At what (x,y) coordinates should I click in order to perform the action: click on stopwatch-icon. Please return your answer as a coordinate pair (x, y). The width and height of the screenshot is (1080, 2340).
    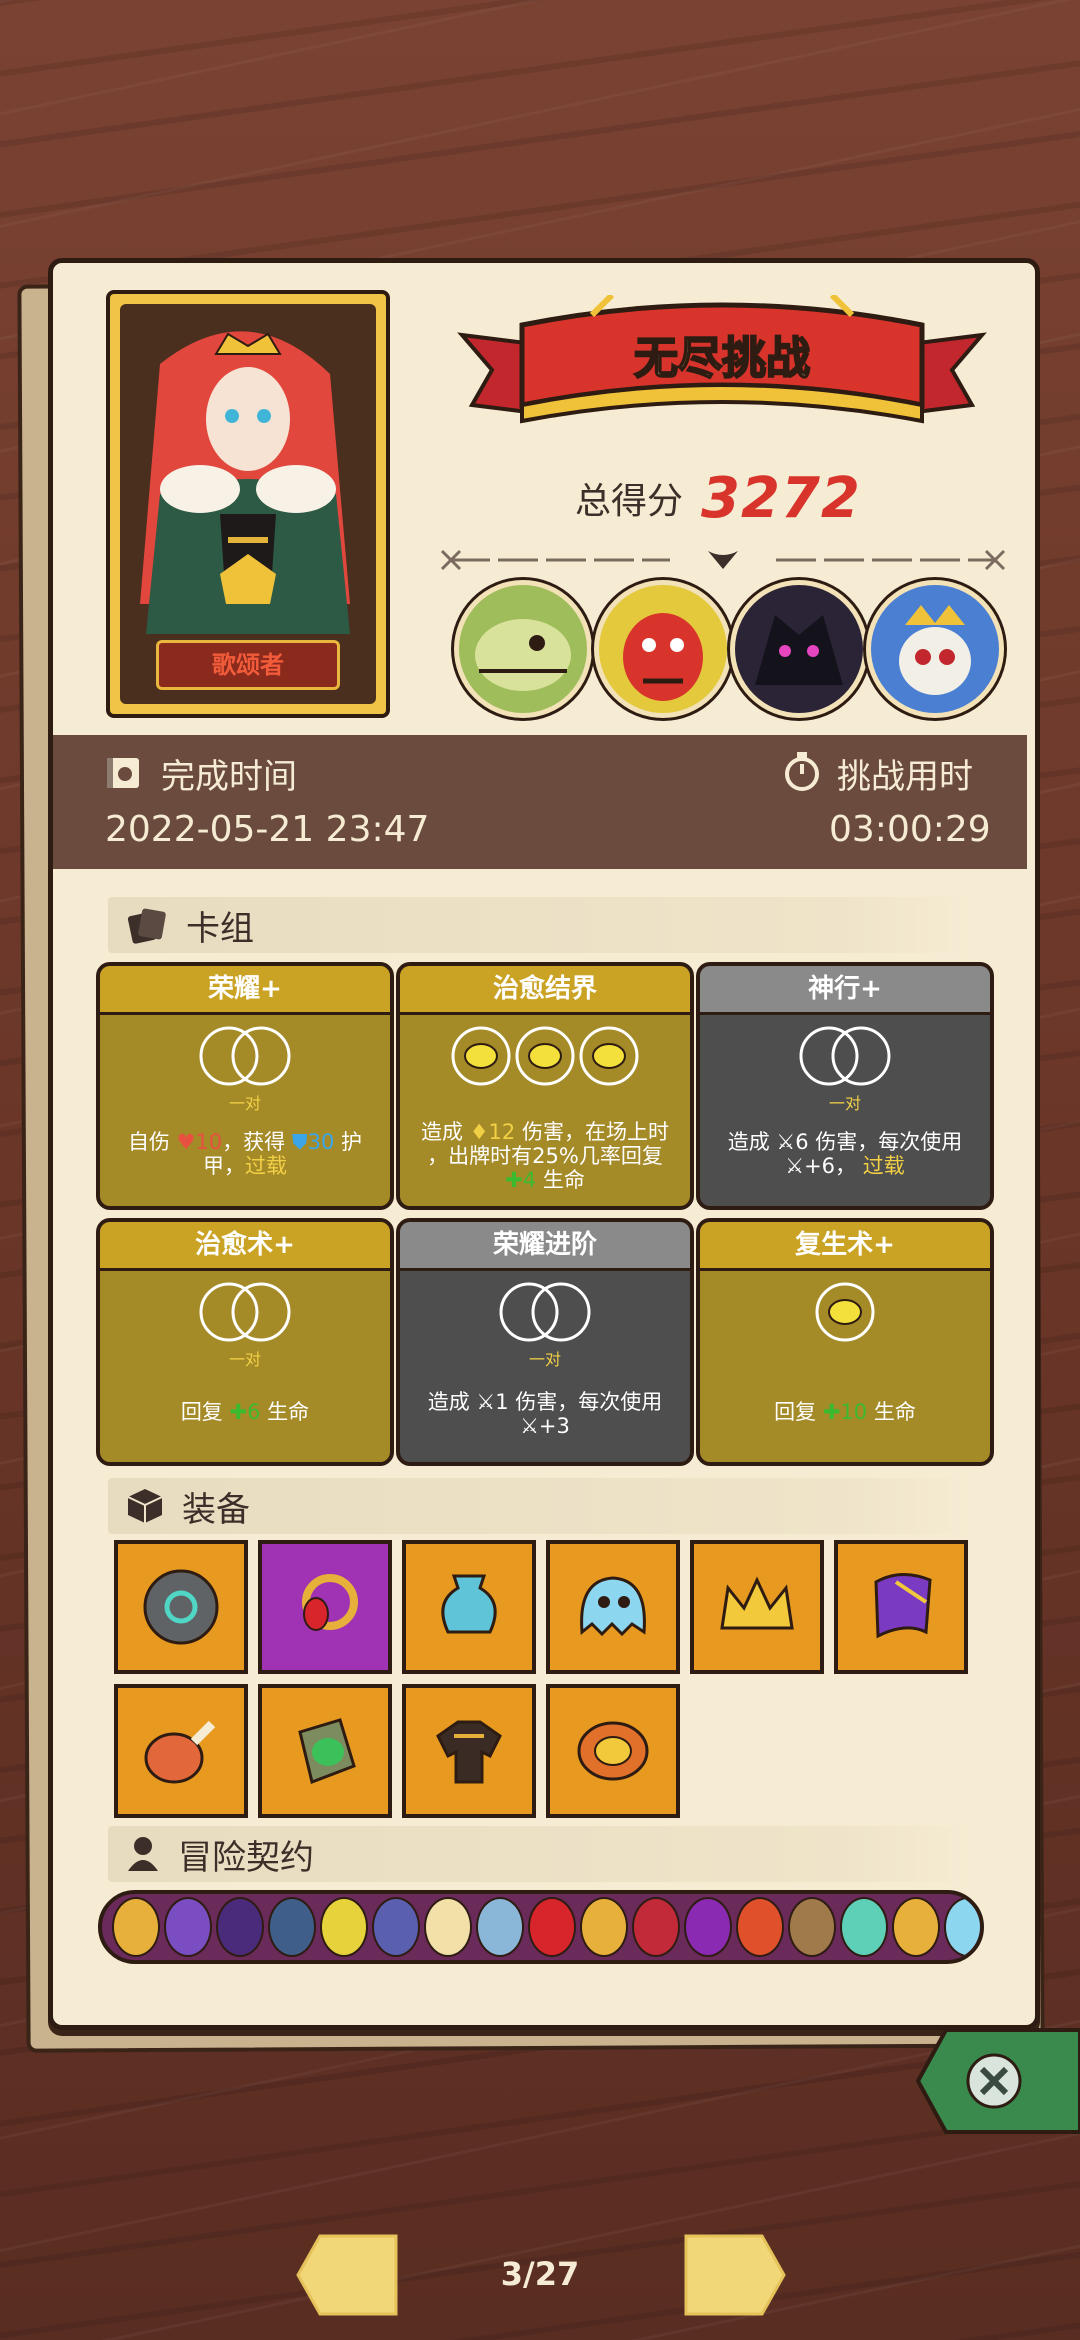
    Looking at the image, I should click on (802, 771).